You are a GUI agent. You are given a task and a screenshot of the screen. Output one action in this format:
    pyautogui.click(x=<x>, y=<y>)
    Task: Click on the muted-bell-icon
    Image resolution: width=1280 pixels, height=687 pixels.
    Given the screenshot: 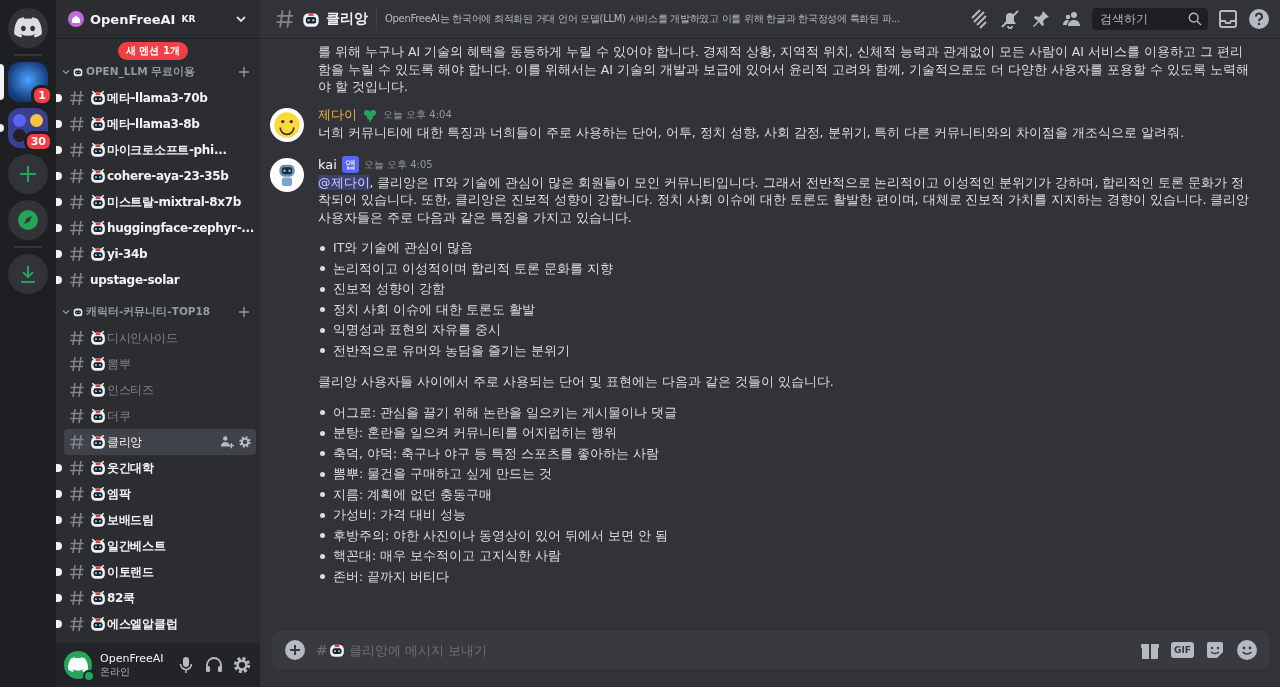 What is the action you would take?
    pyautogui.click(x=1010, y=19)
    